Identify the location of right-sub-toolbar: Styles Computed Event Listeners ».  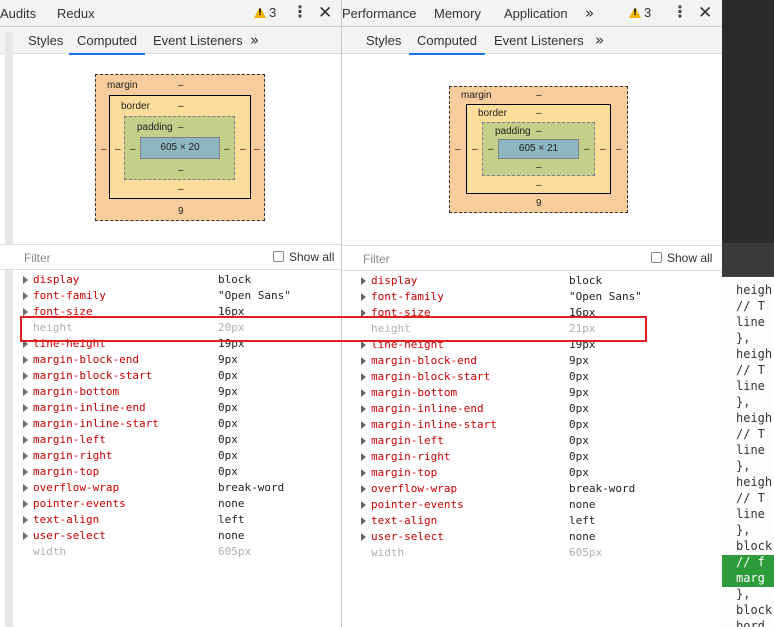
(532, 41).